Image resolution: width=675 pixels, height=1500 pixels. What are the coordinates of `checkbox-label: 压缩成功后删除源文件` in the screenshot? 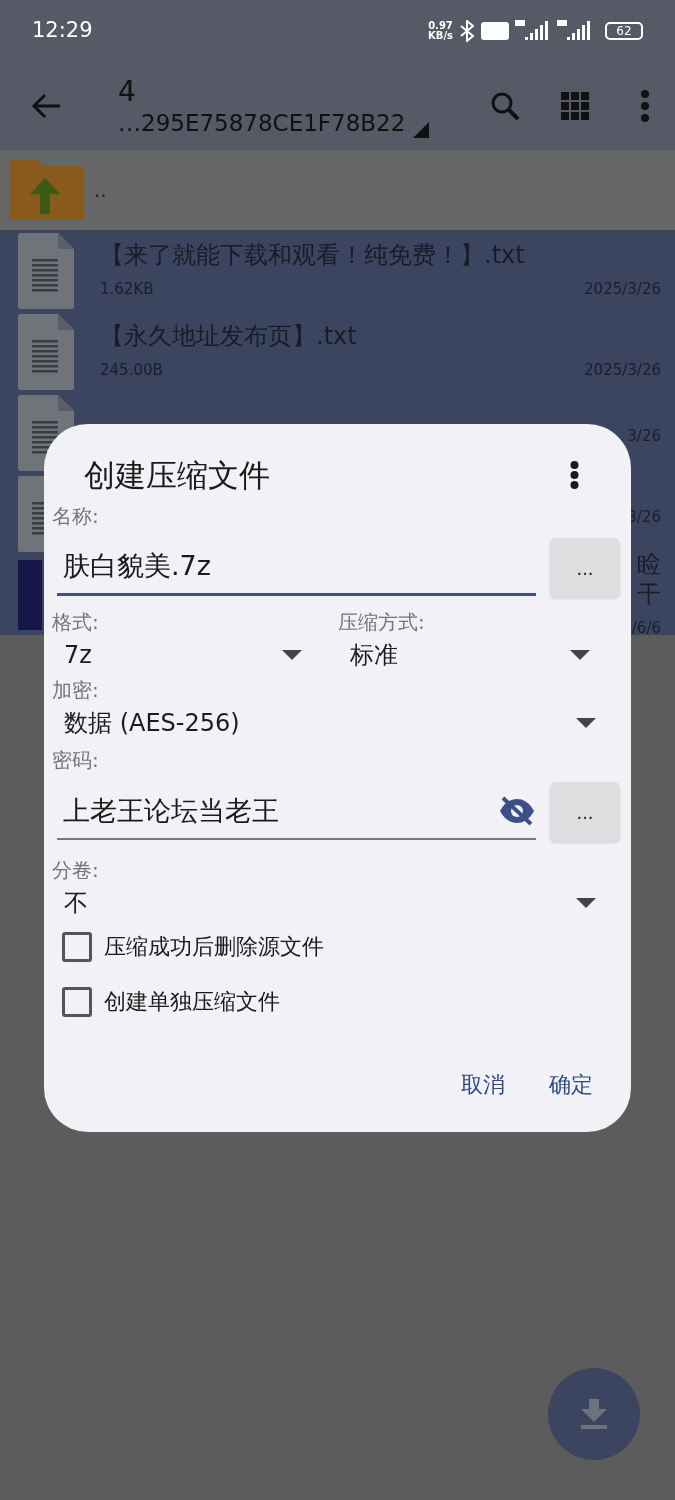 It's located at (214, 947).